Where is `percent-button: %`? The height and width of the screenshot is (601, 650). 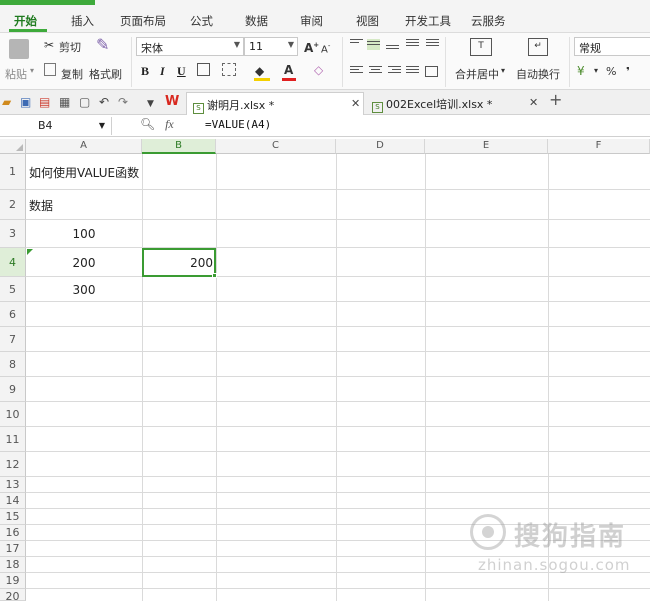
percent-button: % is located at coordinates (611, 71).